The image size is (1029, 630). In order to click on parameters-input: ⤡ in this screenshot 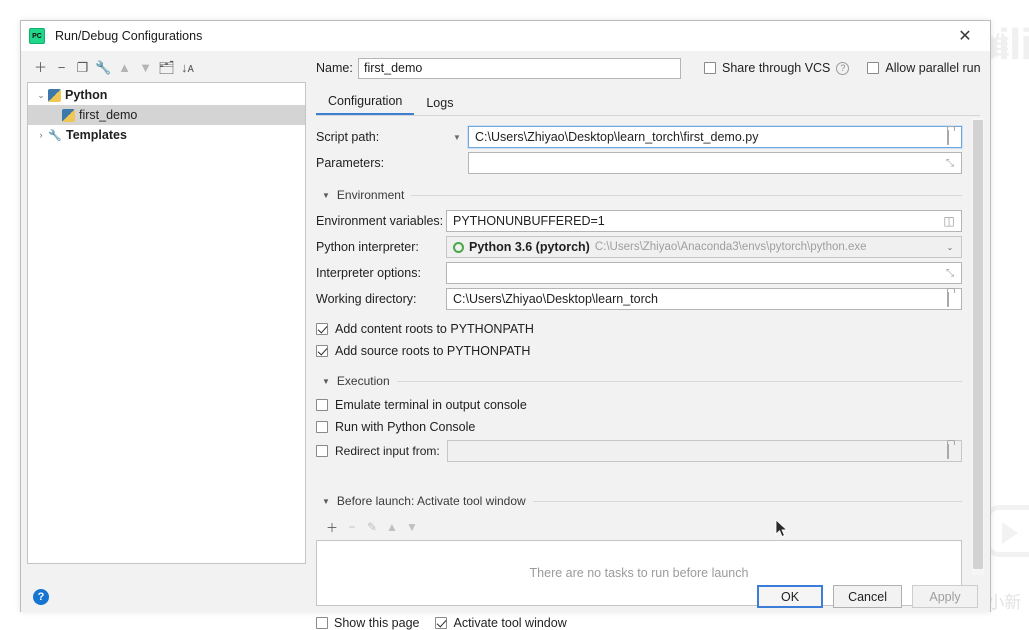, I will do `click(715, 163)`.